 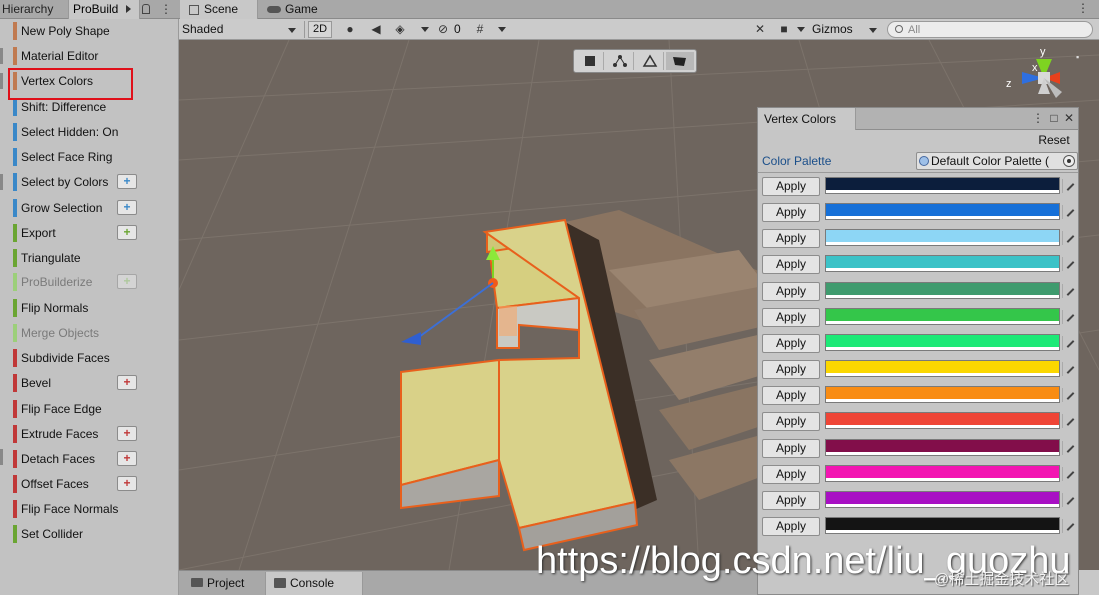 I want to click on orientation-gizmo: y x z ▪, so click(x=1044, y=79).